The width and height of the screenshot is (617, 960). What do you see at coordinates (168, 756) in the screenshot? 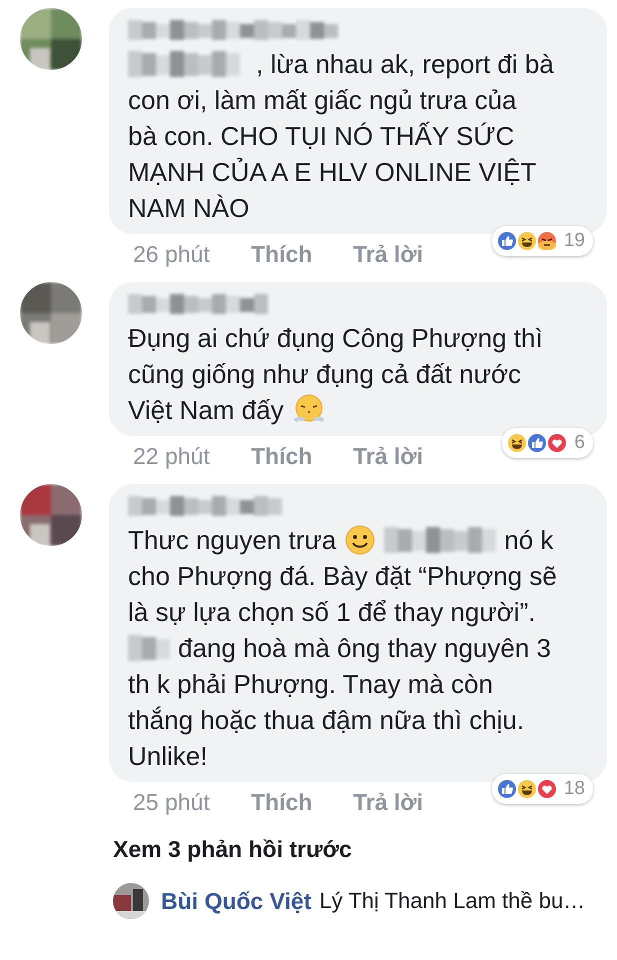
I see `comment-text: Unlike!` at bounding box center [168, 756].